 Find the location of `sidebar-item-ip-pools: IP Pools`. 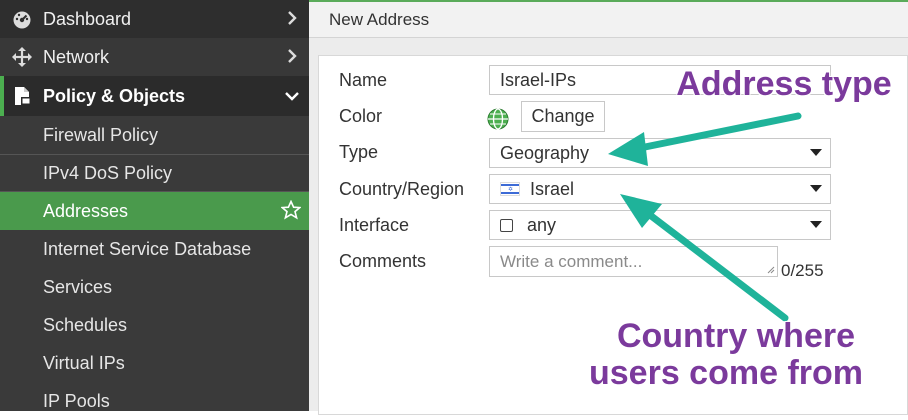

sidebar-item-ip-pools: IP Pools is located at coordinates (154, 401).